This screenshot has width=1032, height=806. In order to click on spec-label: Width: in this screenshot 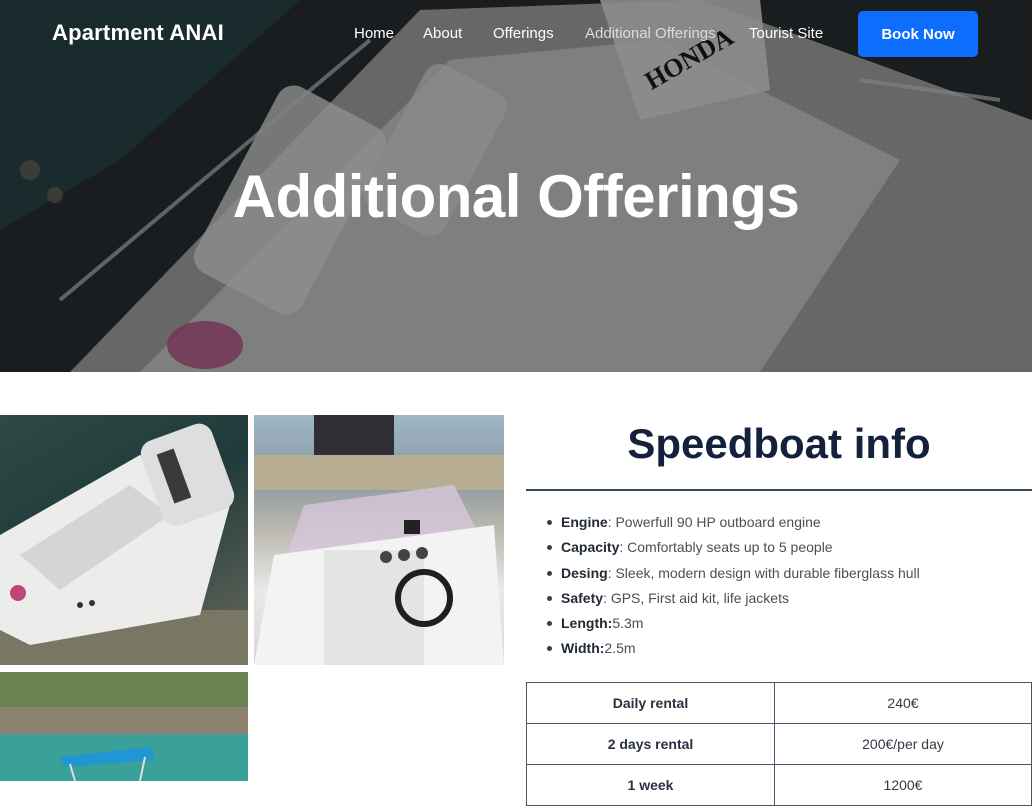, I will do `click(583, 648)`.